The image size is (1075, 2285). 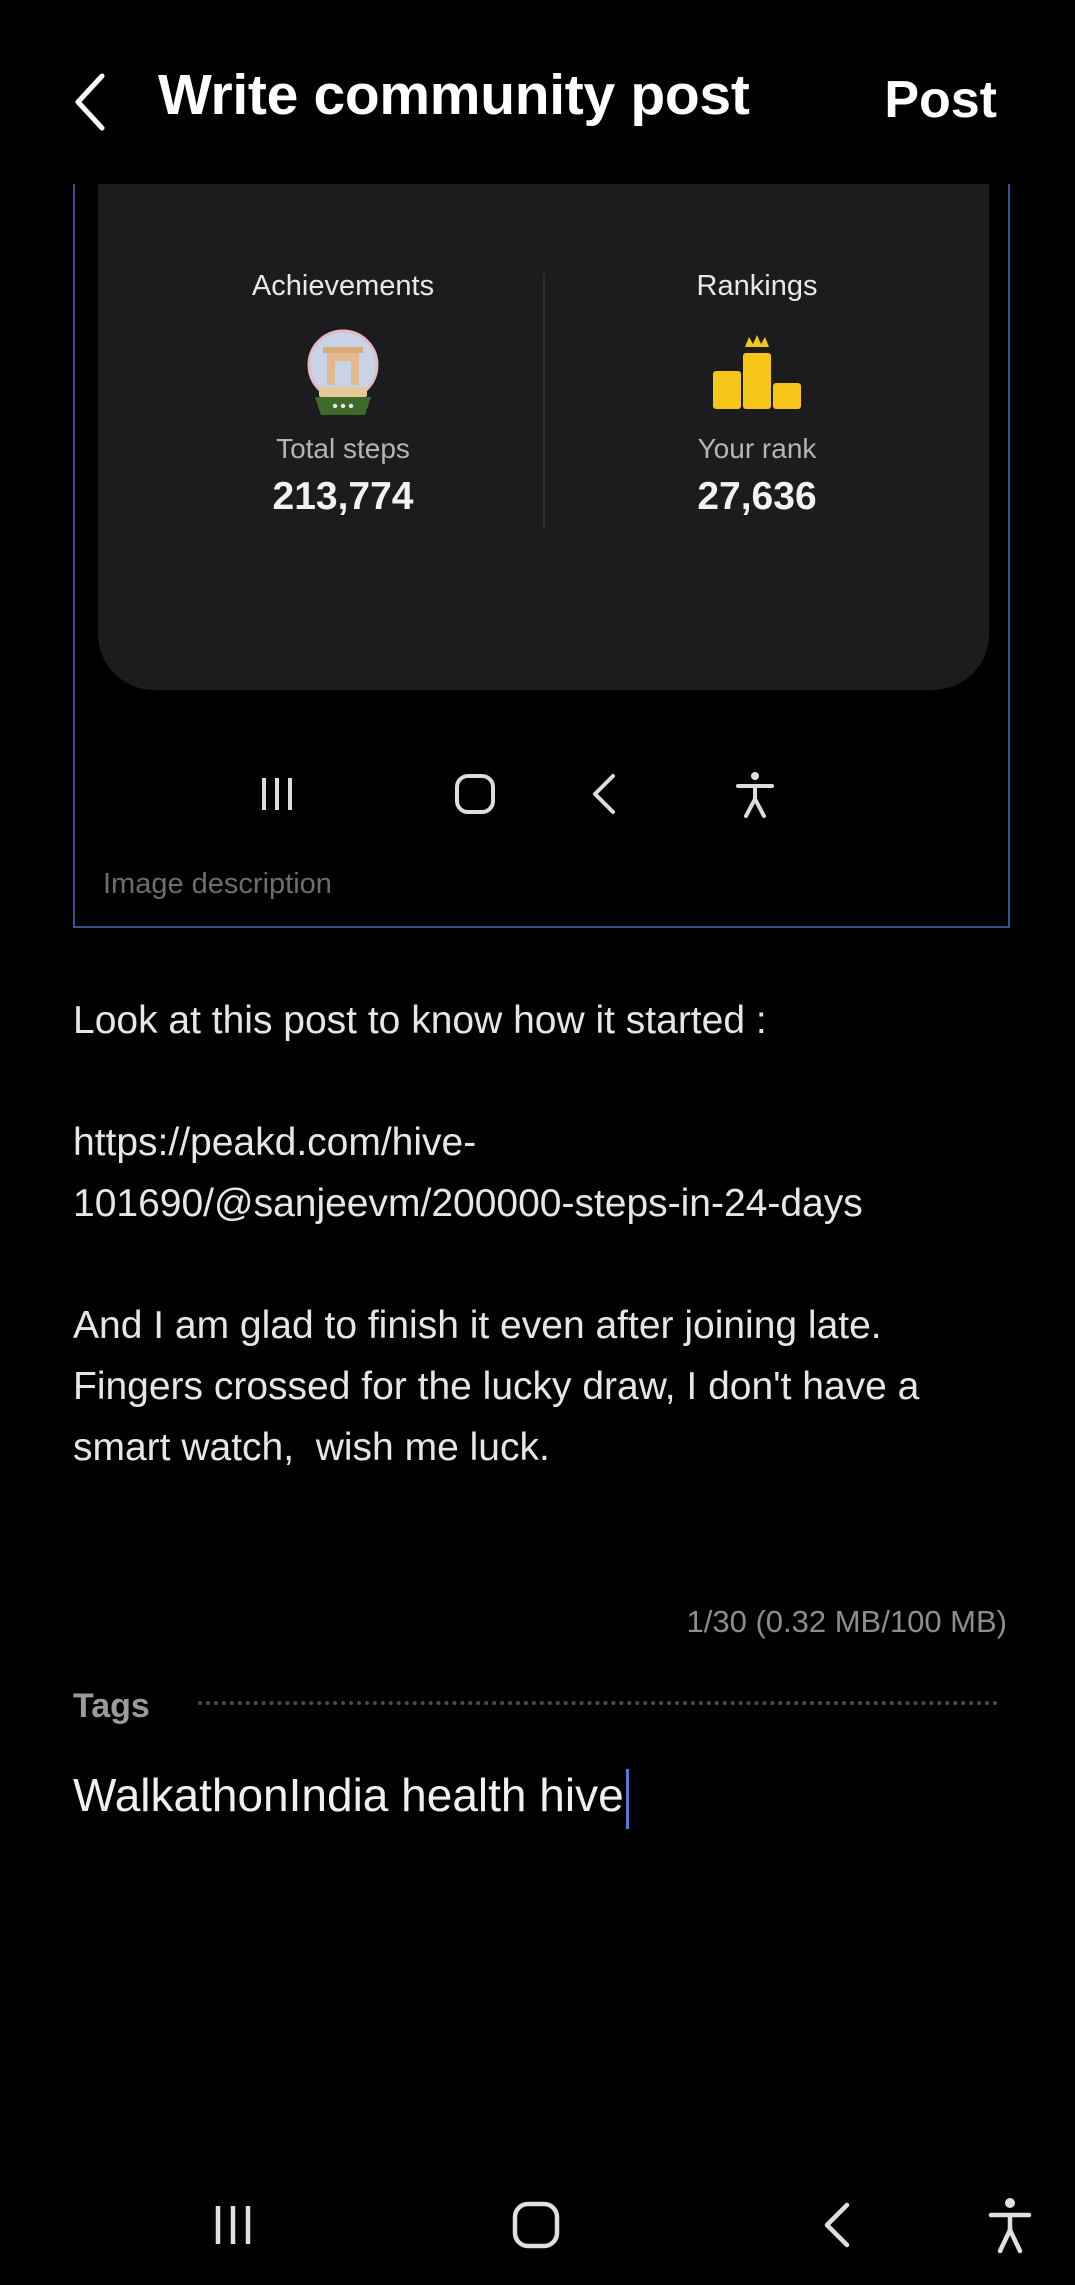 I want to click on image-description-field: Image description, so click(x=217, y=884).